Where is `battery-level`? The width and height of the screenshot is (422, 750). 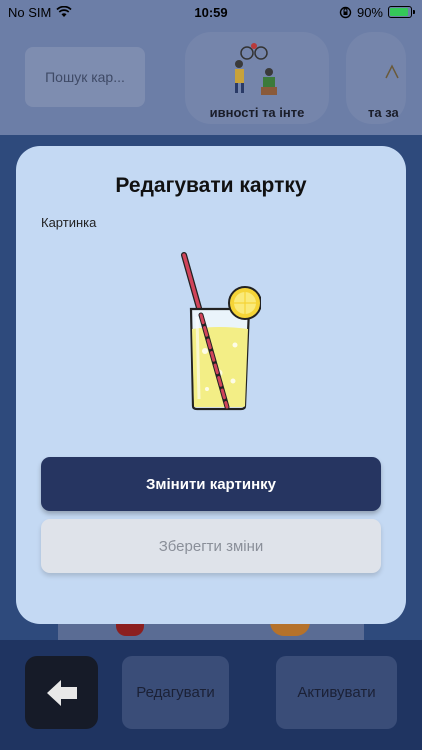
battery-level is located at coordinates (399, 12).